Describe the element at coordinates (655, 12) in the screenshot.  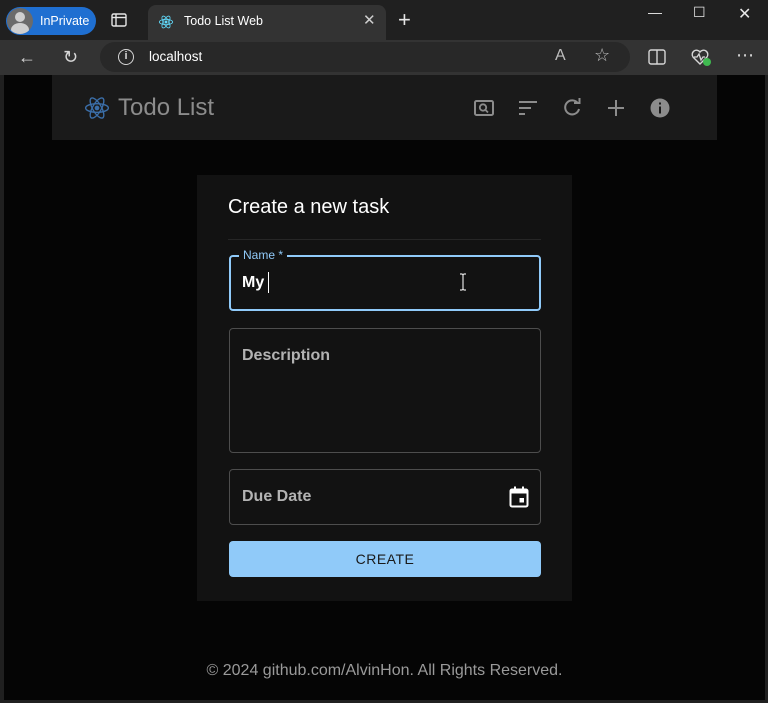
I see `minimize-icon: —` at that location.